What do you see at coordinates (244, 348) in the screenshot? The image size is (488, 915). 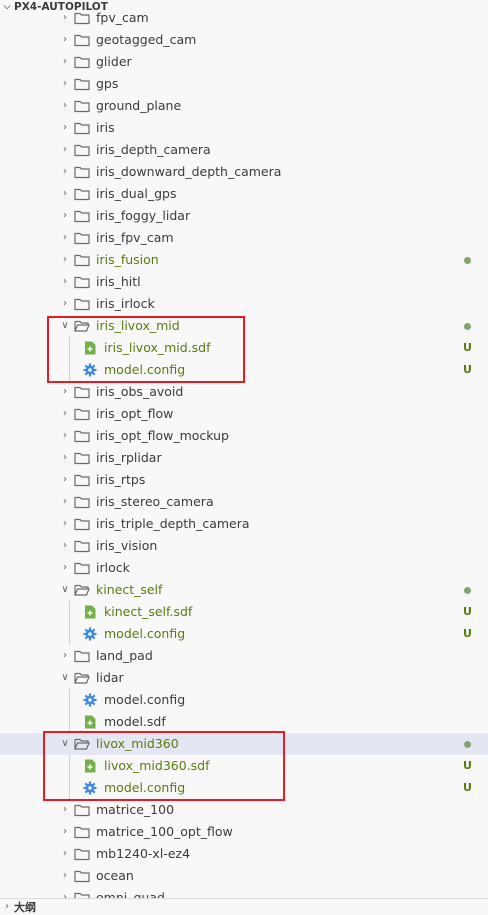 I see `file-row-iris-livox-mid-sdf: iris_livox_mid.sdf U` at bounding box center [244, 348].